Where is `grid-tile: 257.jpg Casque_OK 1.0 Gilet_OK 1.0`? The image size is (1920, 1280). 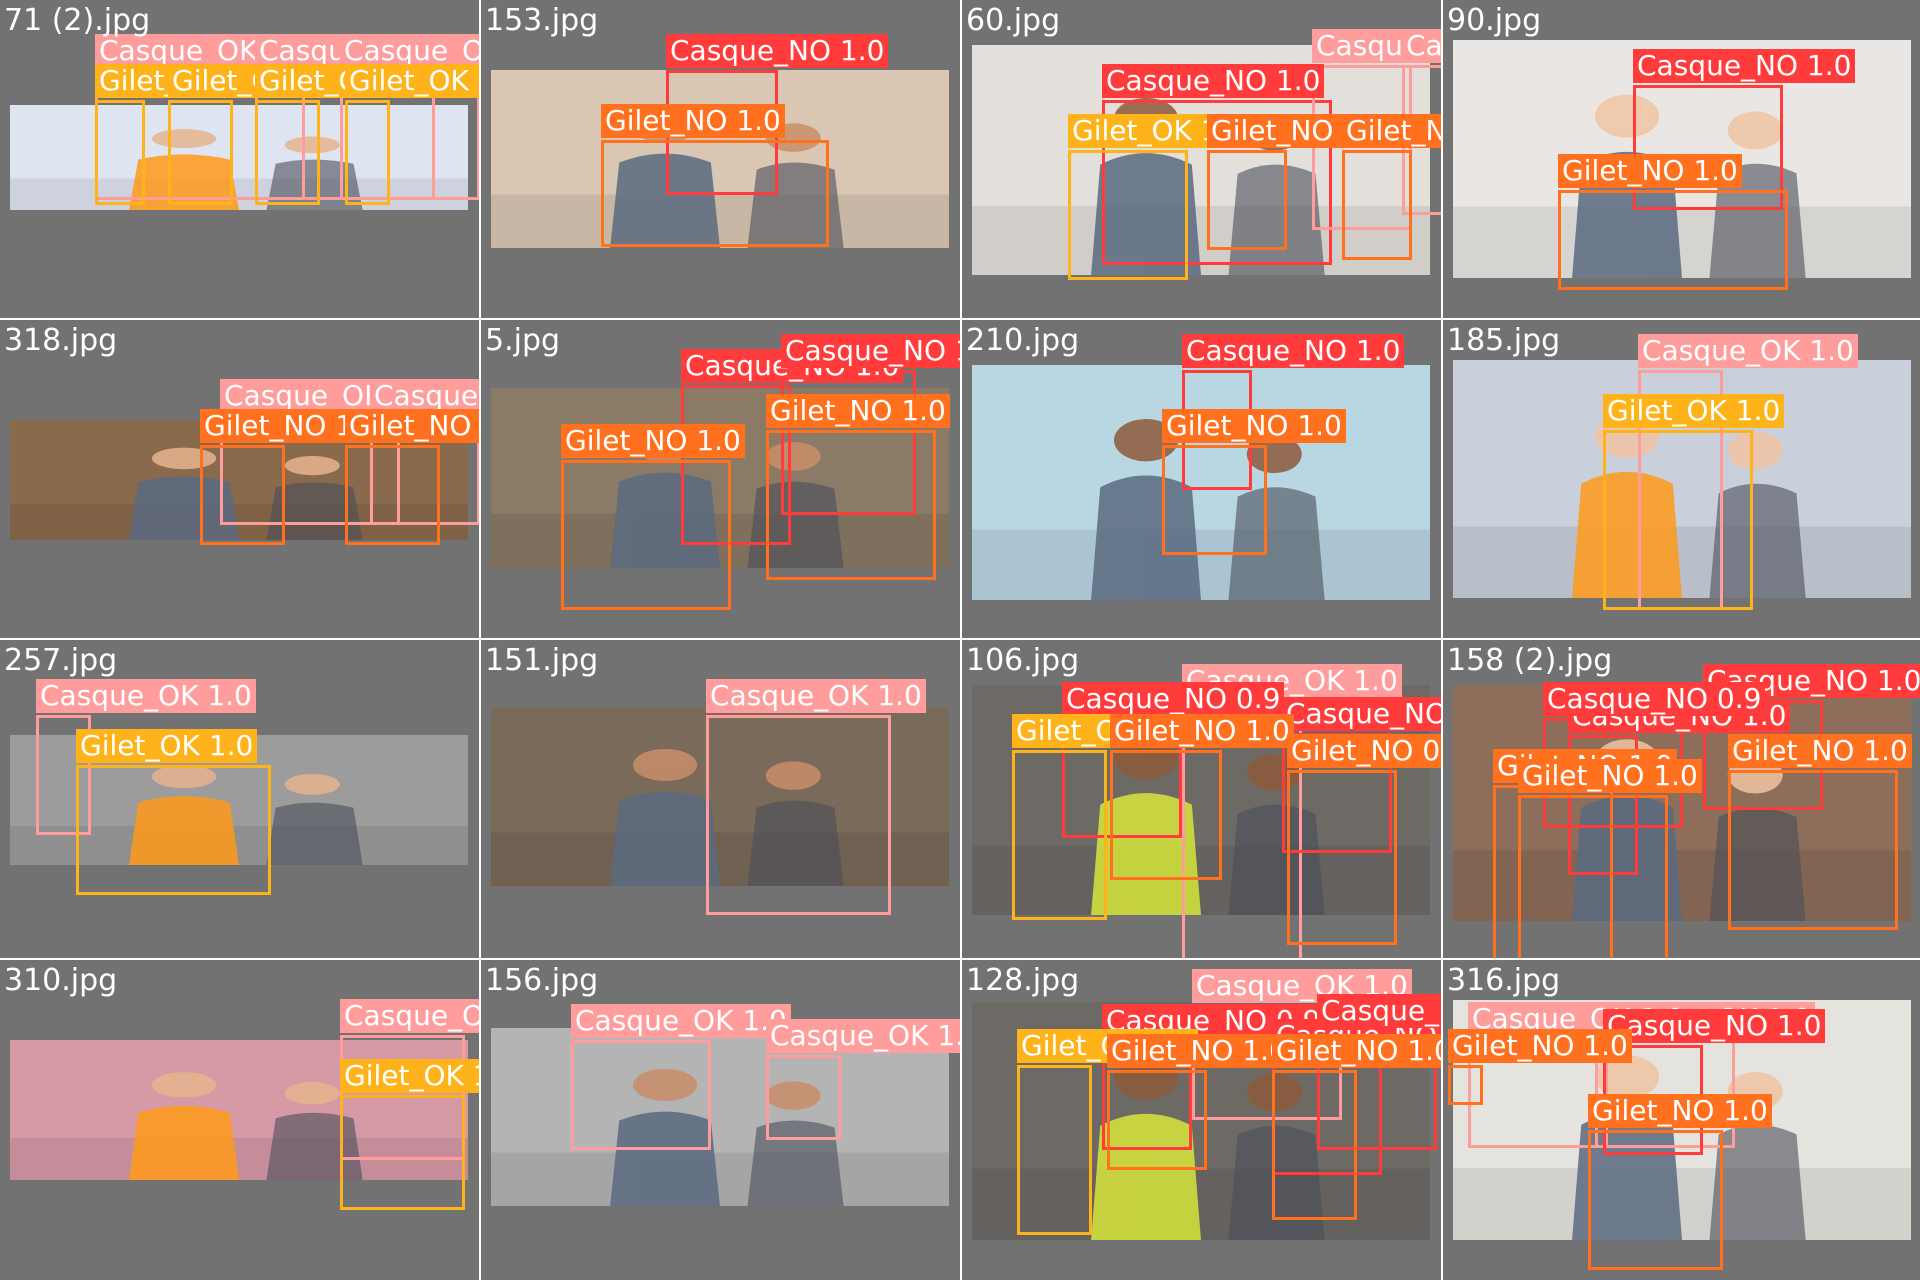 grid-tile: 257.jpg Casque_OK 1.0 Gilet_OK 1.0 is located at coordinates (239, 799).